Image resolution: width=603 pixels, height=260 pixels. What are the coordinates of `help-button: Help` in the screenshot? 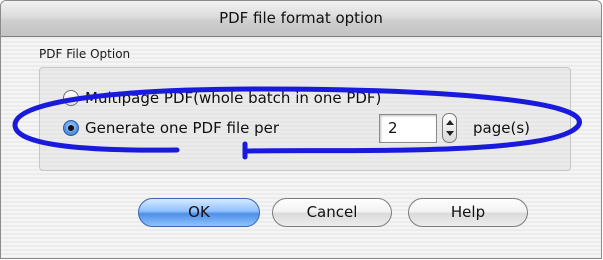 It's located at (468, 212).